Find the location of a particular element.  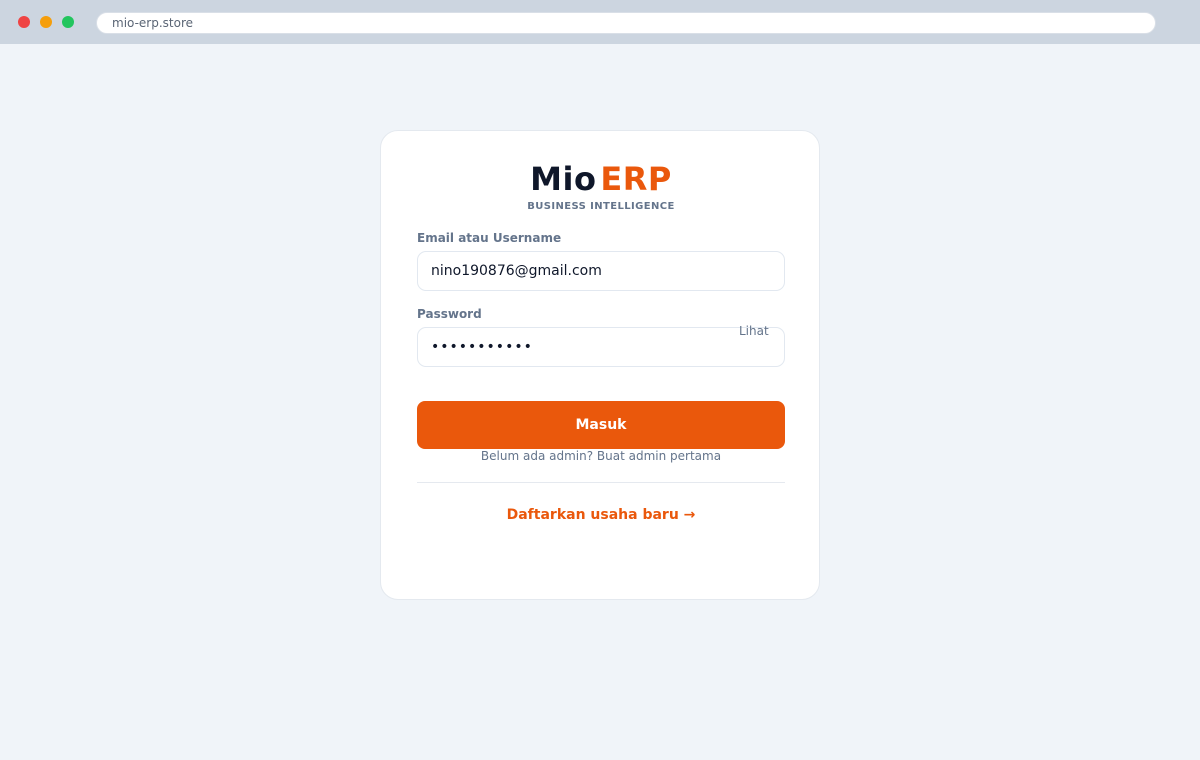

register-business-link: Daftarkan usaha baru → is located at coordinates (601, 515).